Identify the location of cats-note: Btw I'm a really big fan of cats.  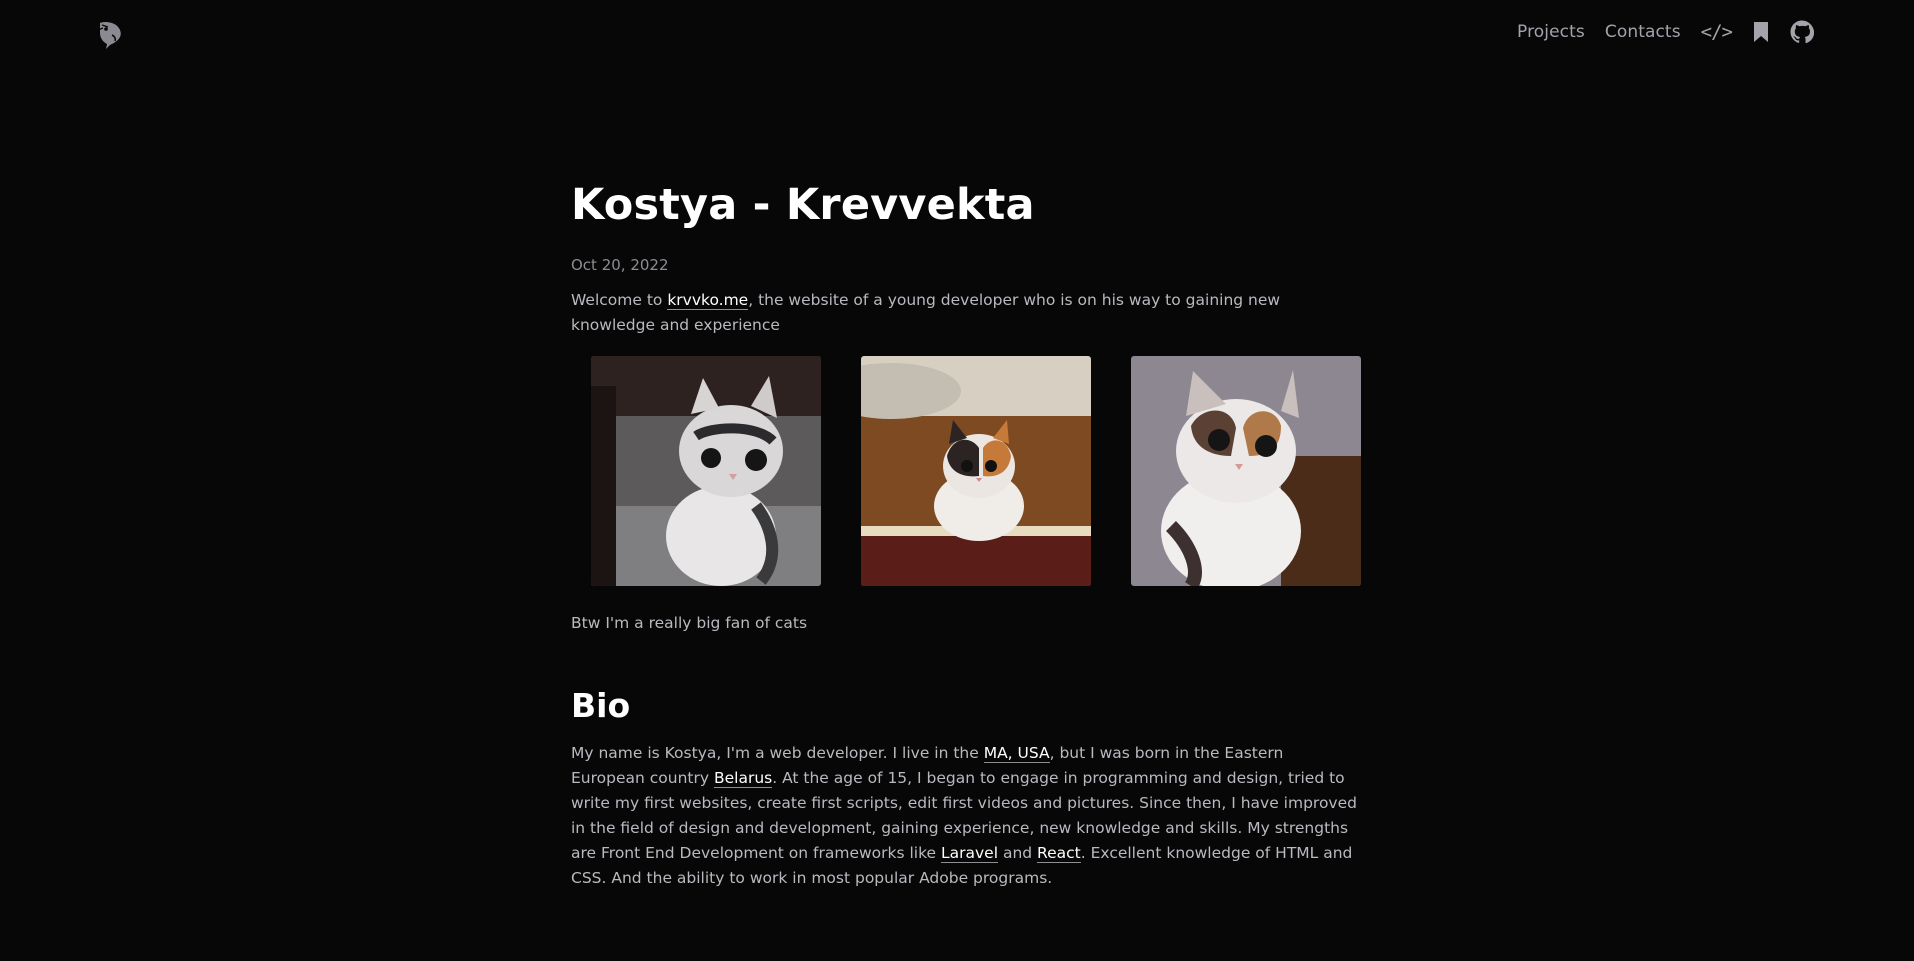
(689, 623).